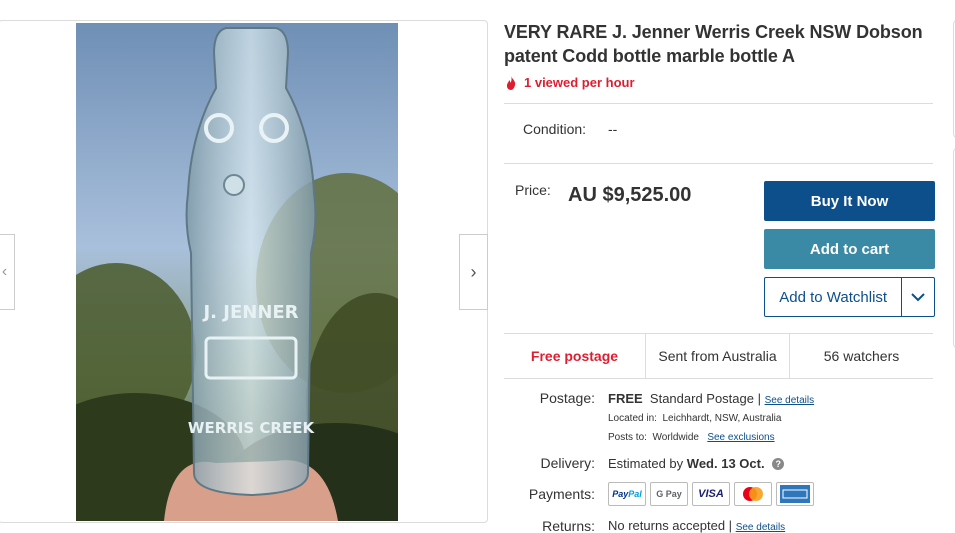  I want to click on buy-it-now-button: Buy It Now, so click(849, 201).